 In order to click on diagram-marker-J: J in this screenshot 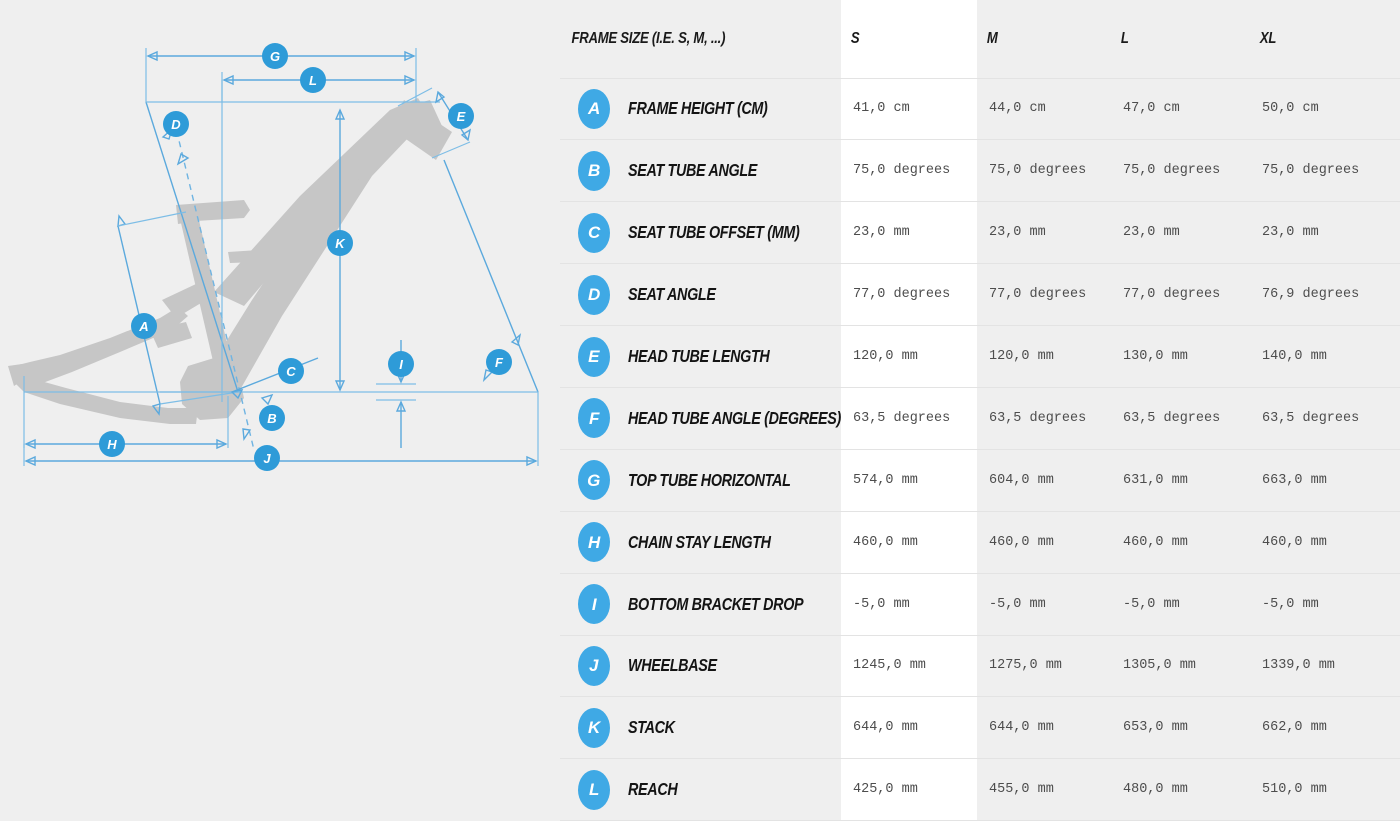, I will do `click(267, 458)`.